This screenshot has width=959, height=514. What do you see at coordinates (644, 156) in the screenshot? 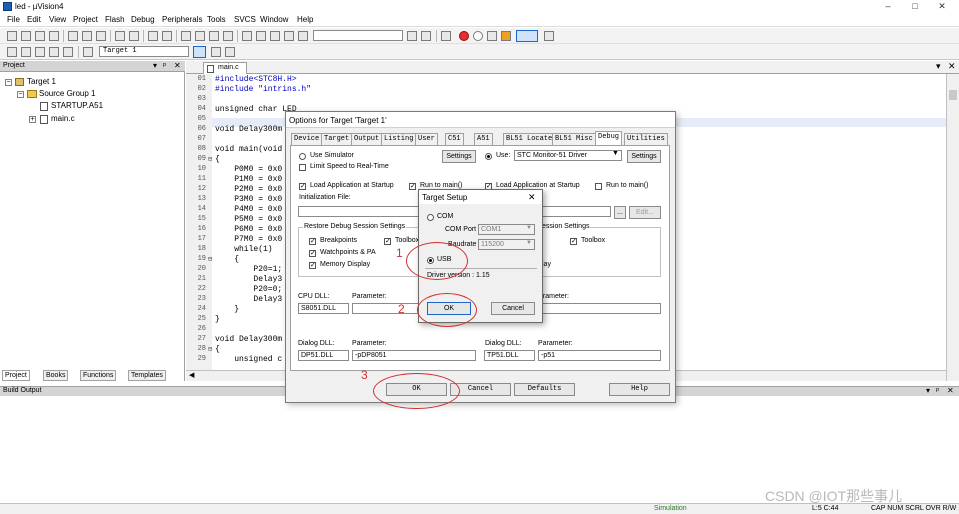
I see `driver-settings-button: Settings` at bounding box center [644, 156].